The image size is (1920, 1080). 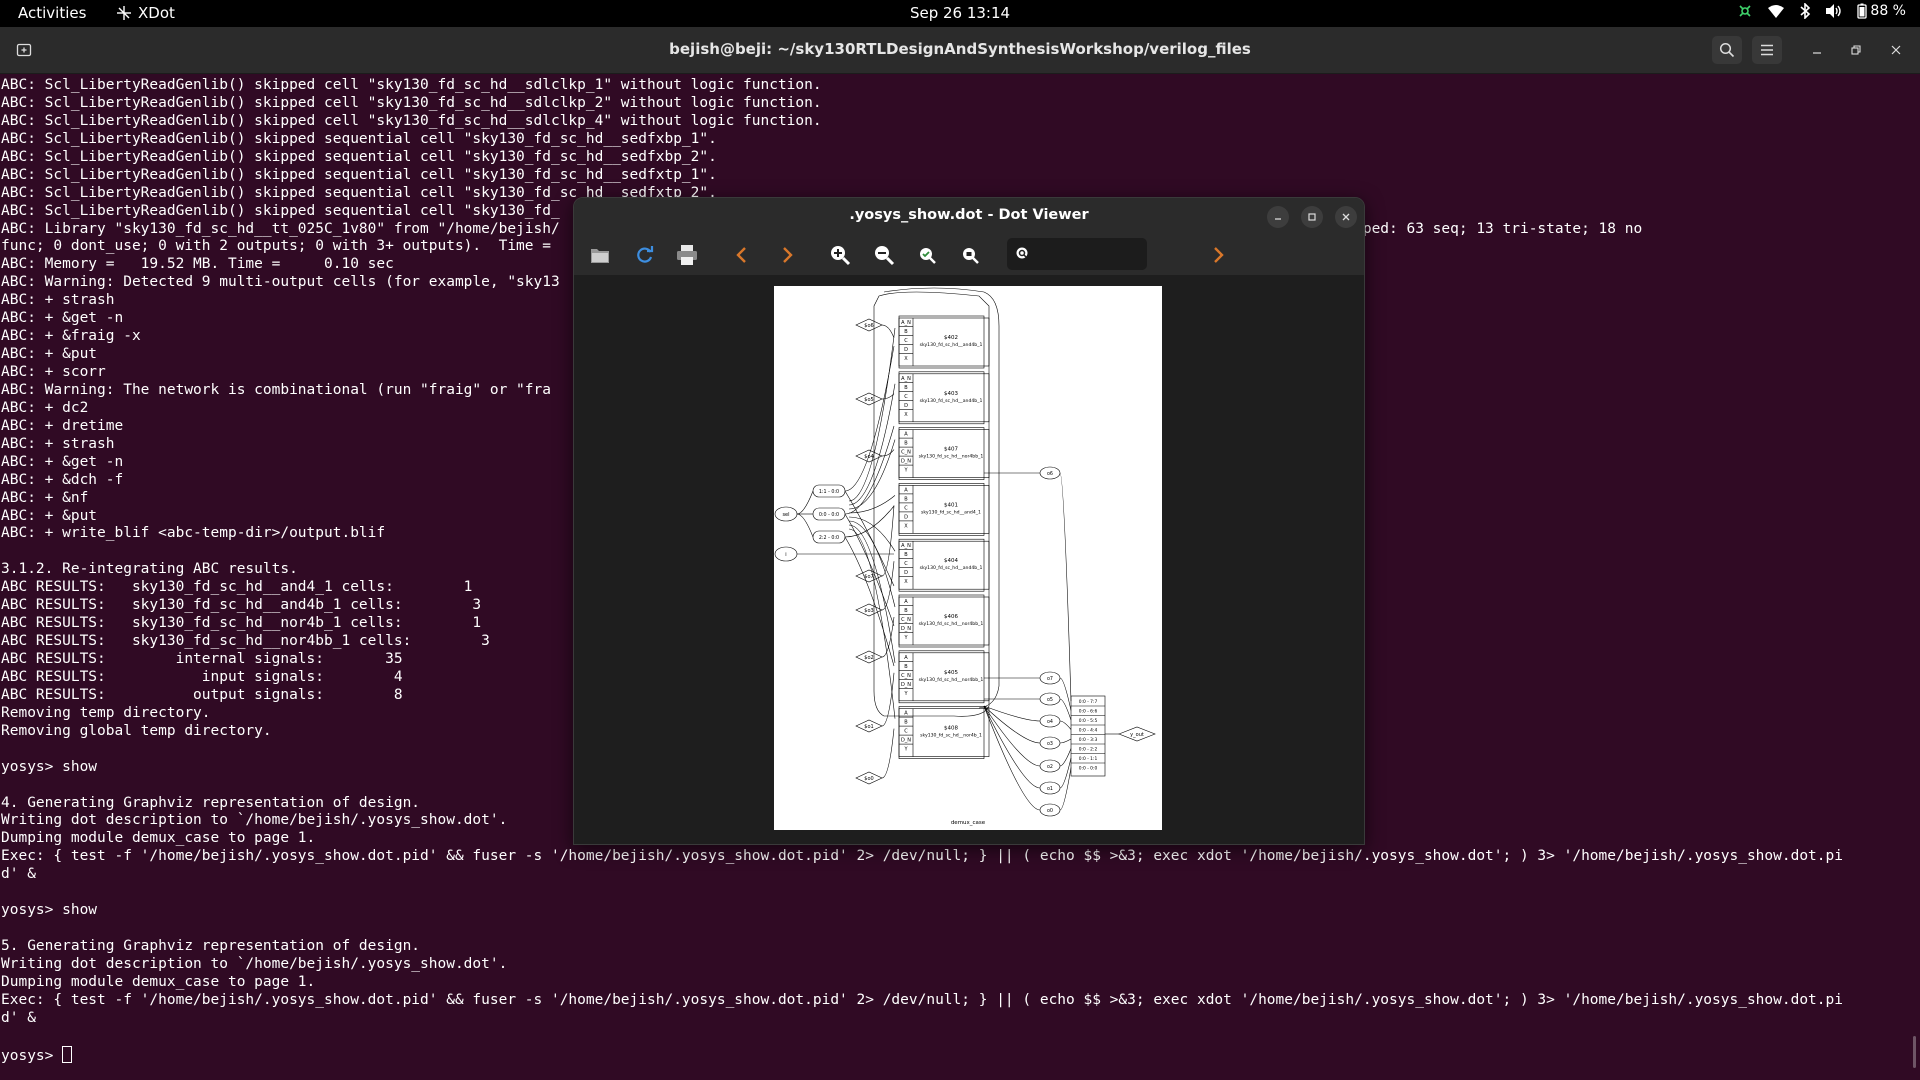 I want to click on new-tab-button, so click(x=24, y=50).